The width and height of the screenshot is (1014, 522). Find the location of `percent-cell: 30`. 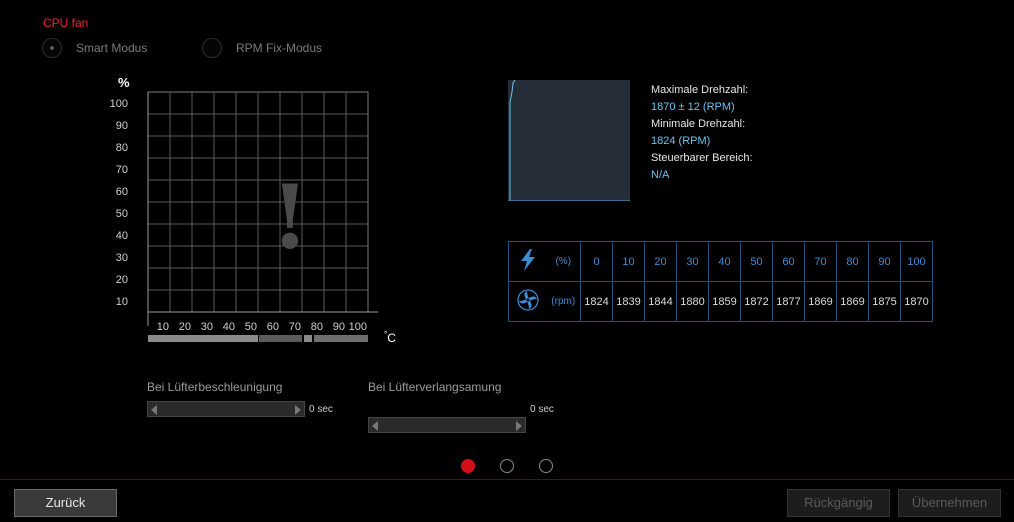

percent-cell: 30 is located at coordinates (692, 261).